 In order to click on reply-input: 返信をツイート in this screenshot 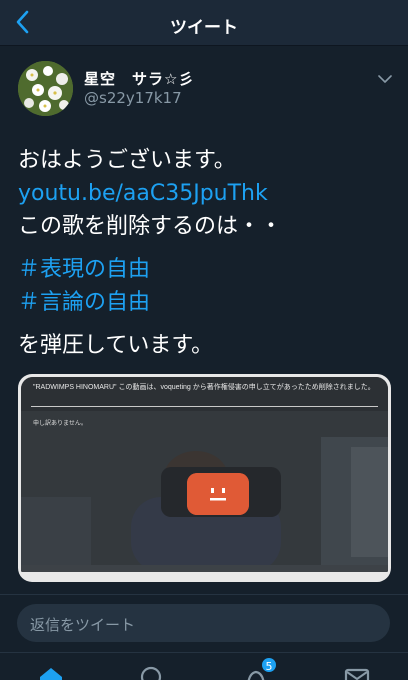, I will do `click(203, 623)`.